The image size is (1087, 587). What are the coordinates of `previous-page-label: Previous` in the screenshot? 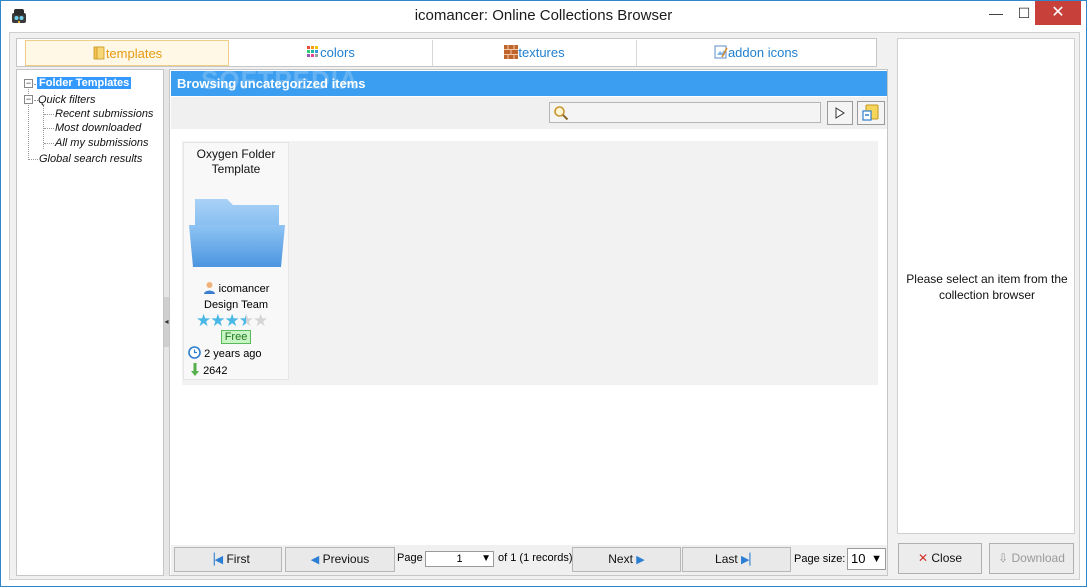 It's located at (346, 559).